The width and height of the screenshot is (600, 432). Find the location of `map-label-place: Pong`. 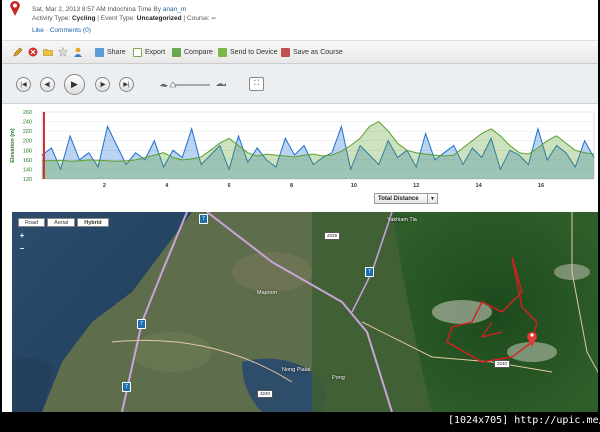

map-label-place: Pong is located at coordinates (338, 378).